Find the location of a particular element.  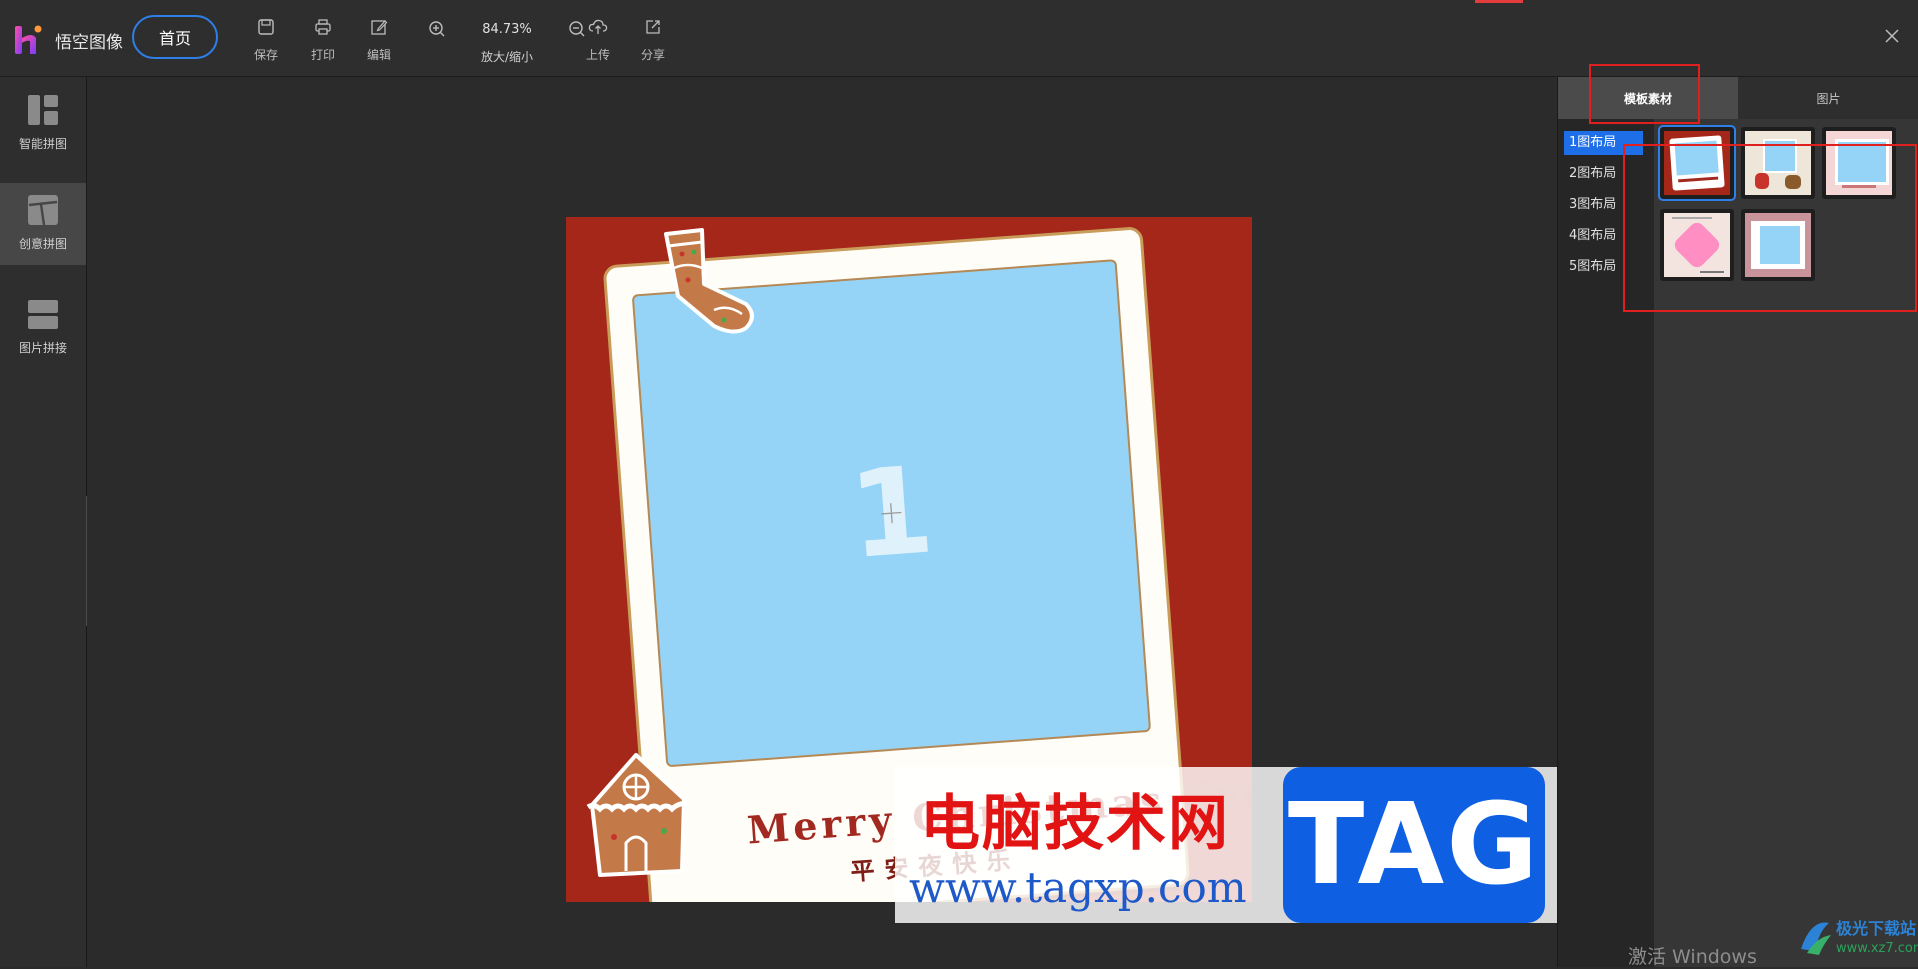

watermark: 电脑技术网 www.tagxp.com TAG is located at coordinates (1226, 845).